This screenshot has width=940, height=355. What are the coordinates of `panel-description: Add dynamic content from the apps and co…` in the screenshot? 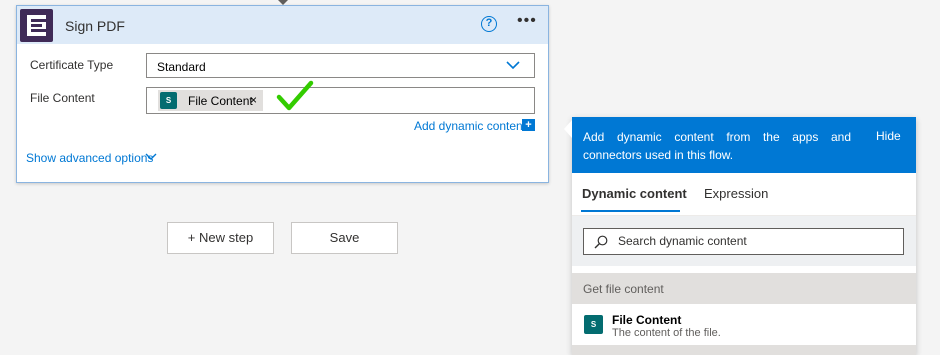 It's located at (717, 146).